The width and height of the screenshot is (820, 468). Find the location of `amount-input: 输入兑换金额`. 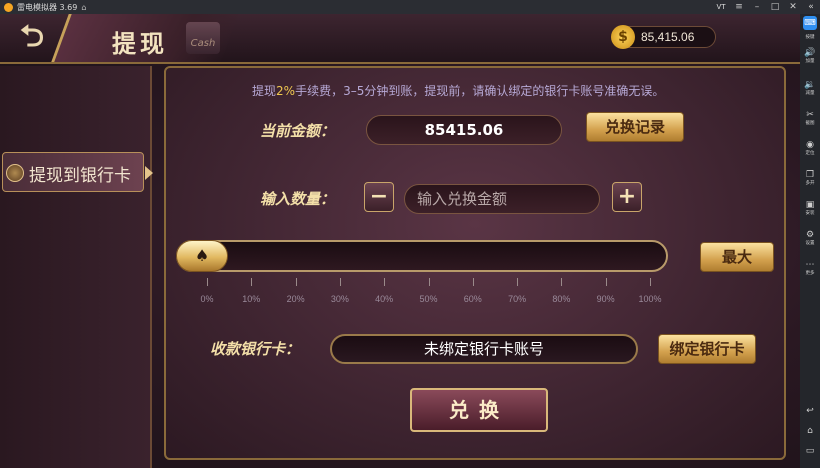

amount-input: 输入兑换金额 is located at coordinates (502, 199).